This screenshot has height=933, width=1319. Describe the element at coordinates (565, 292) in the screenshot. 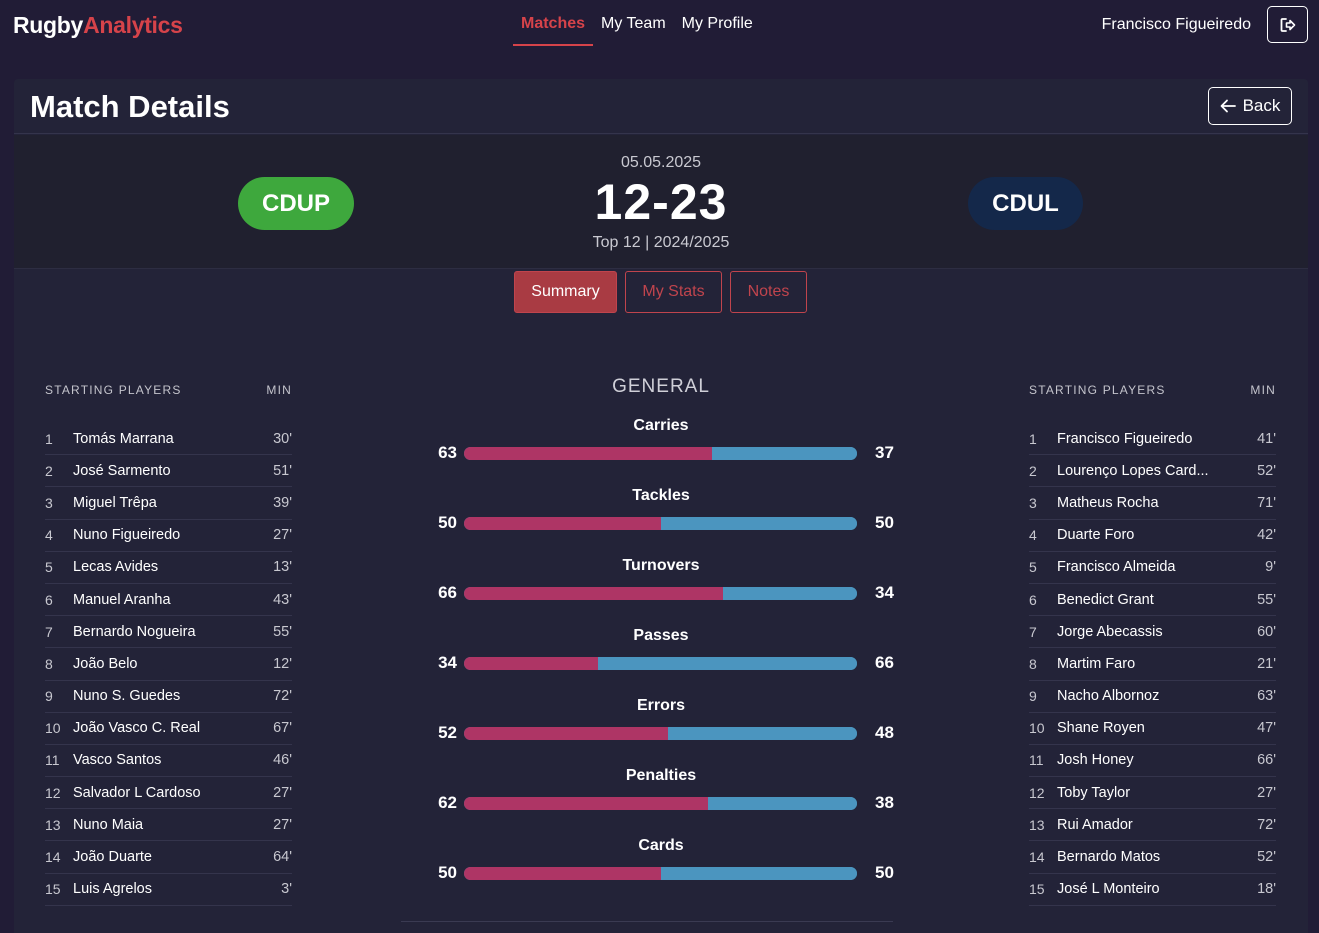

I see `tab-summary: Summary` at that location.